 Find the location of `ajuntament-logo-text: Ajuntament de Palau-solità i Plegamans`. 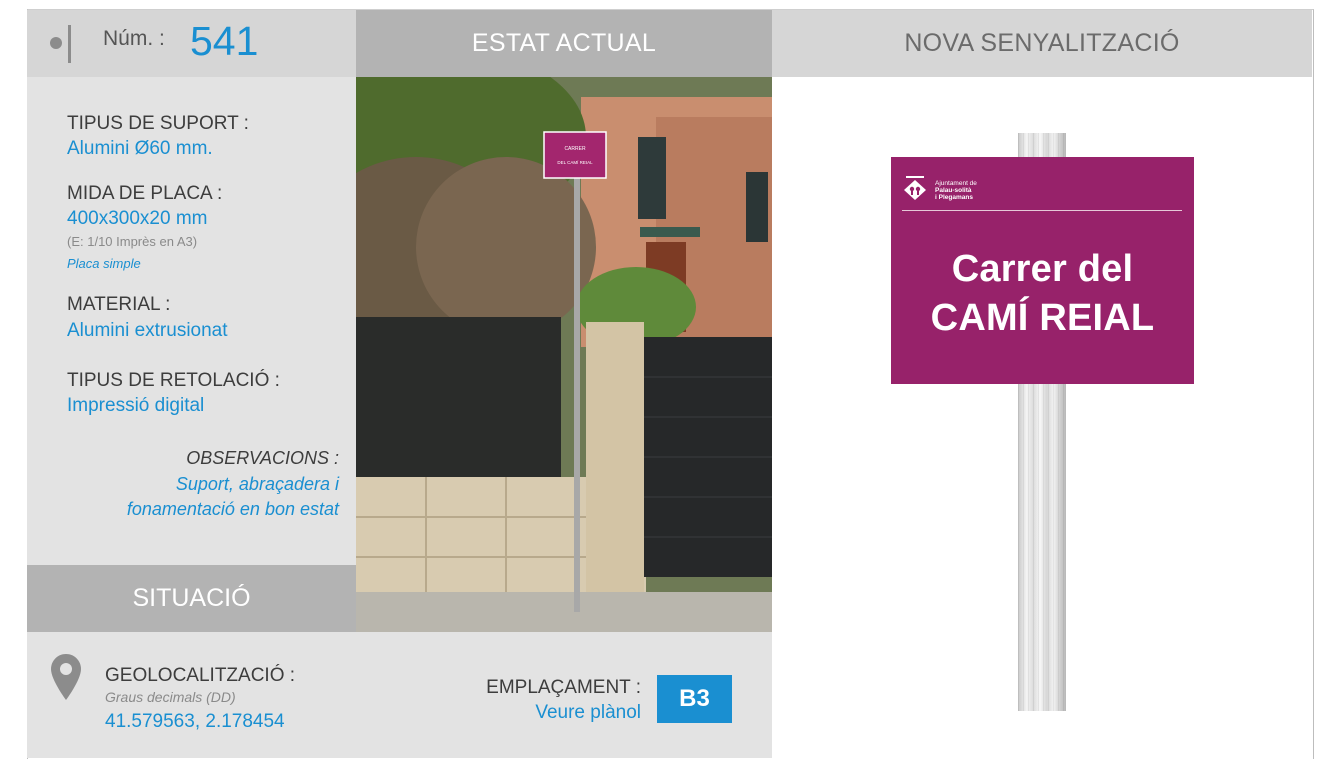

ajuntament-logo-text: Ajuntament de Palau-solità i Plegamans is located at coordinates (956, 190).